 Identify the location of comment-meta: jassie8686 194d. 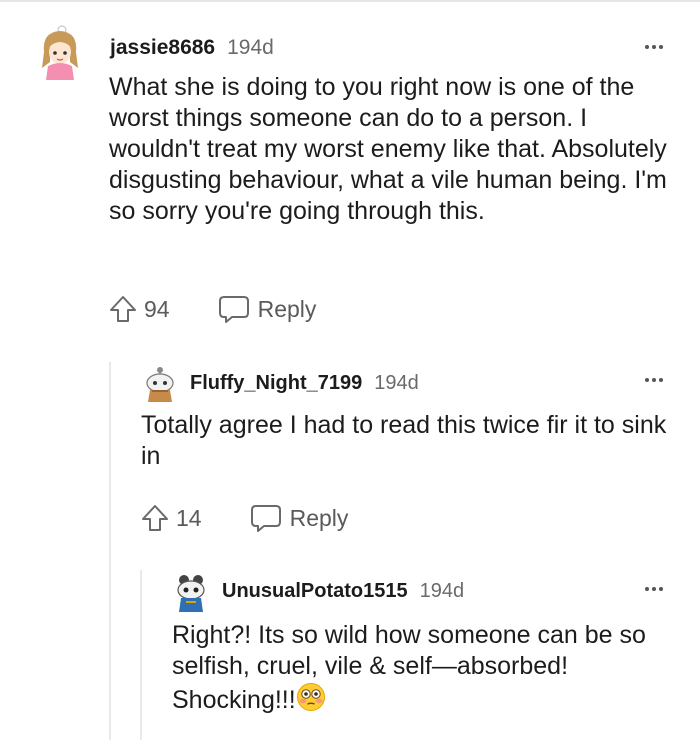
(192, 48).